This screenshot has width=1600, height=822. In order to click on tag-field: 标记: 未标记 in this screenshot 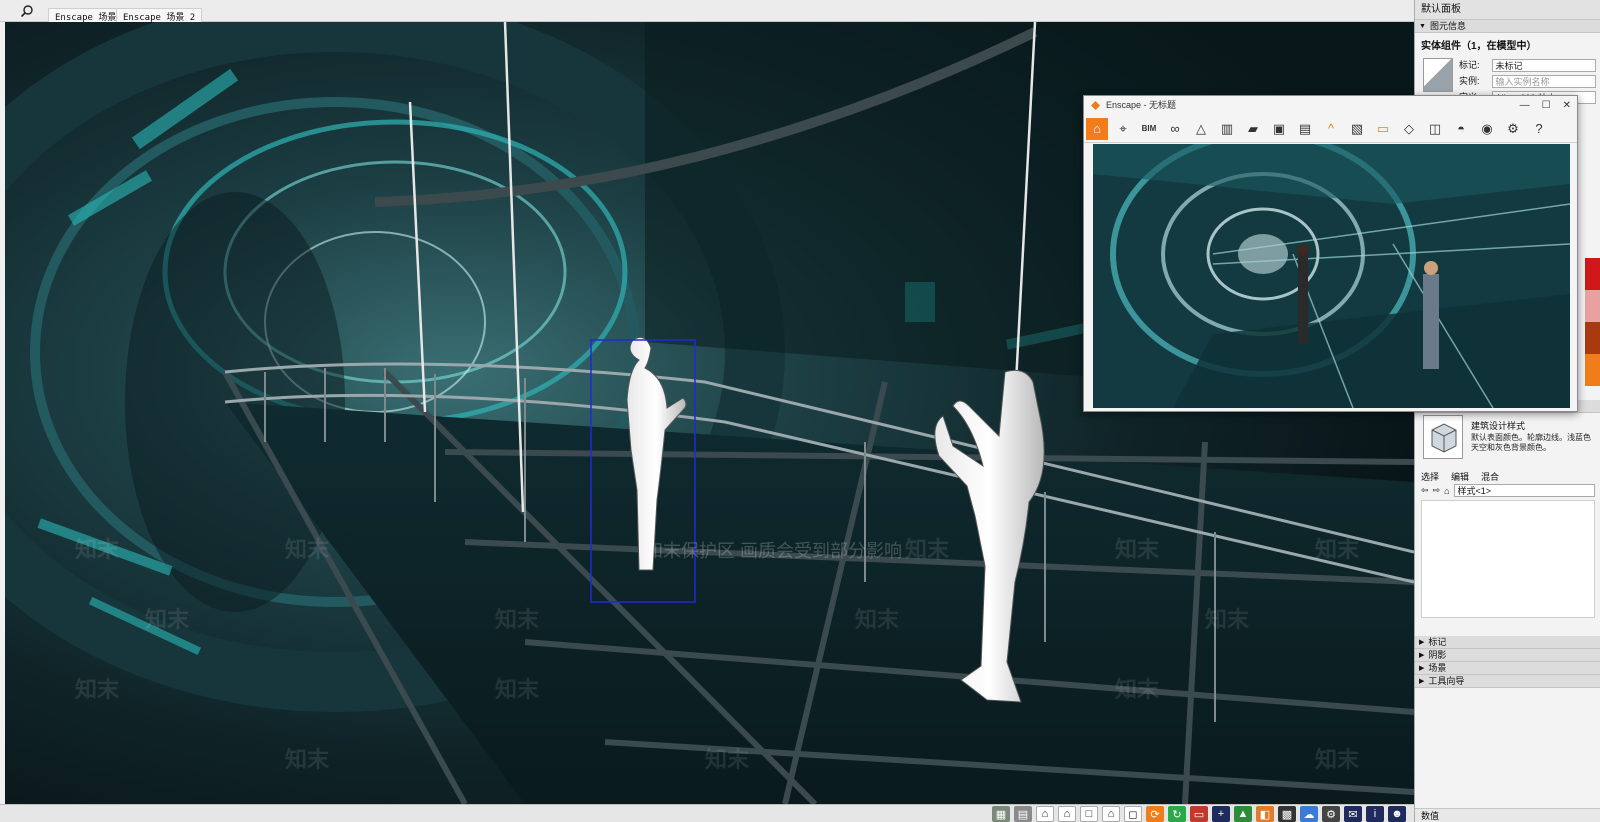, I will do `click(1527, 65)`.